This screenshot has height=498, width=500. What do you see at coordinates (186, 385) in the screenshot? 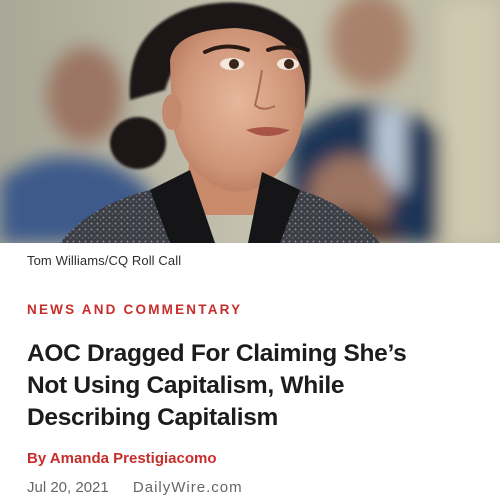
I see `headline-line: Not Using Capitalism, While` at bounding box center [186, 385].